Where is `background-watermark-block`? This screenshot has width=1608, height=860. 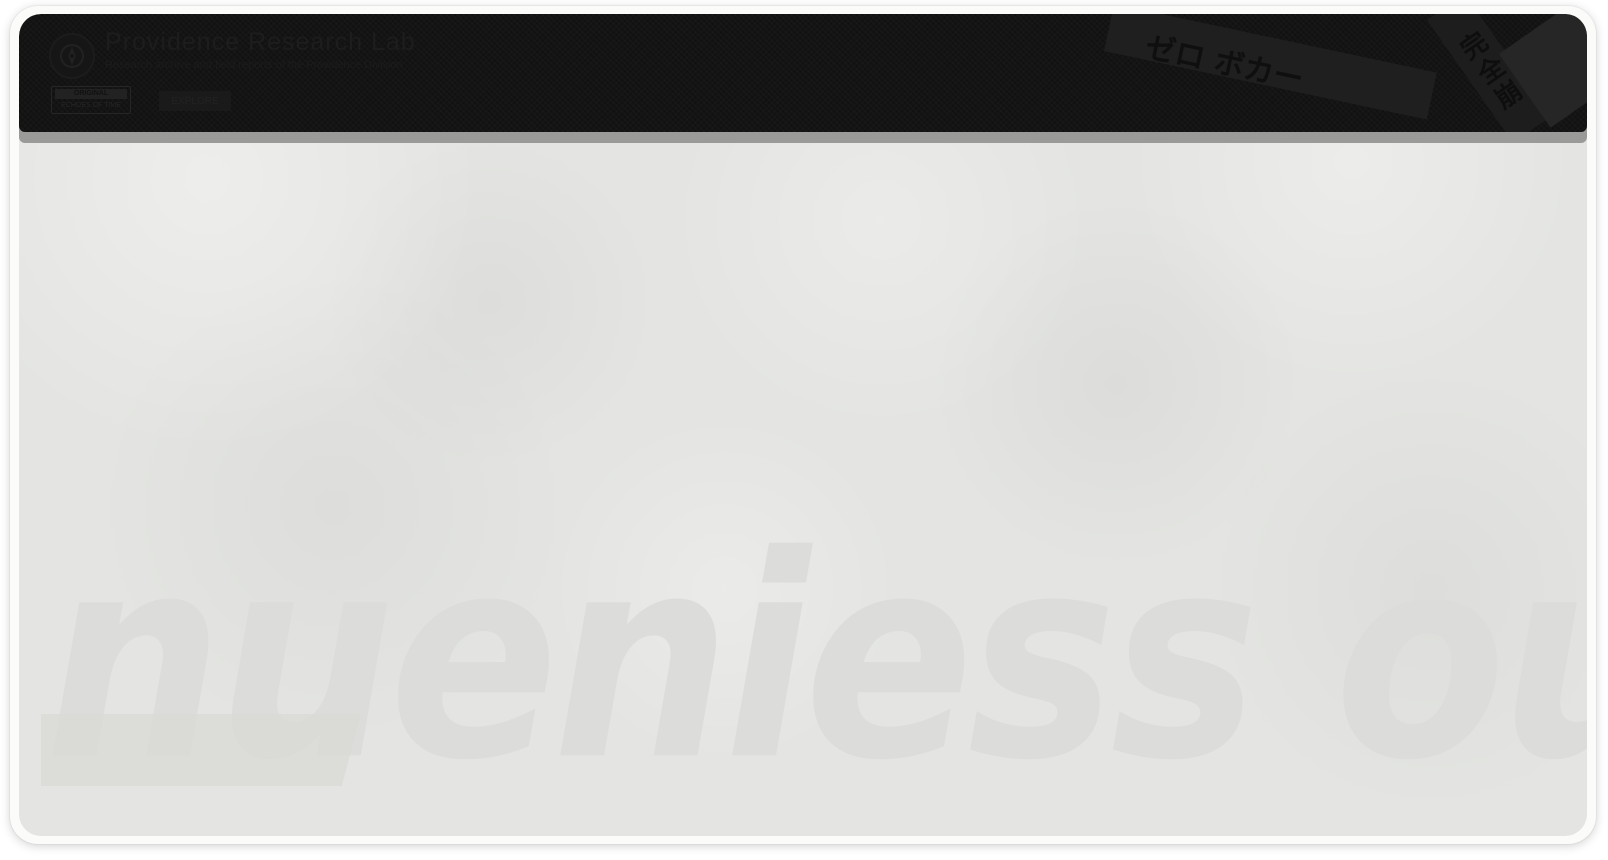
background-watermark-block is located at coordinates (201, 750).